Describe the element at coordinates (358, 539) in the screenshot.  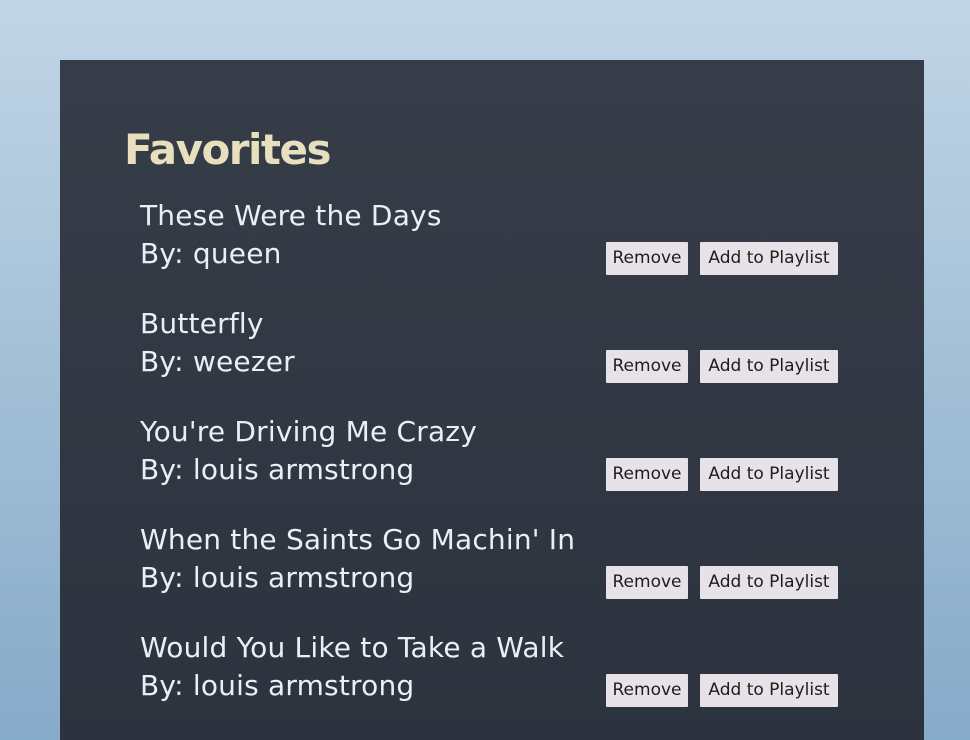
I see `song-title: When the Saints Go Machin' In` at that location.